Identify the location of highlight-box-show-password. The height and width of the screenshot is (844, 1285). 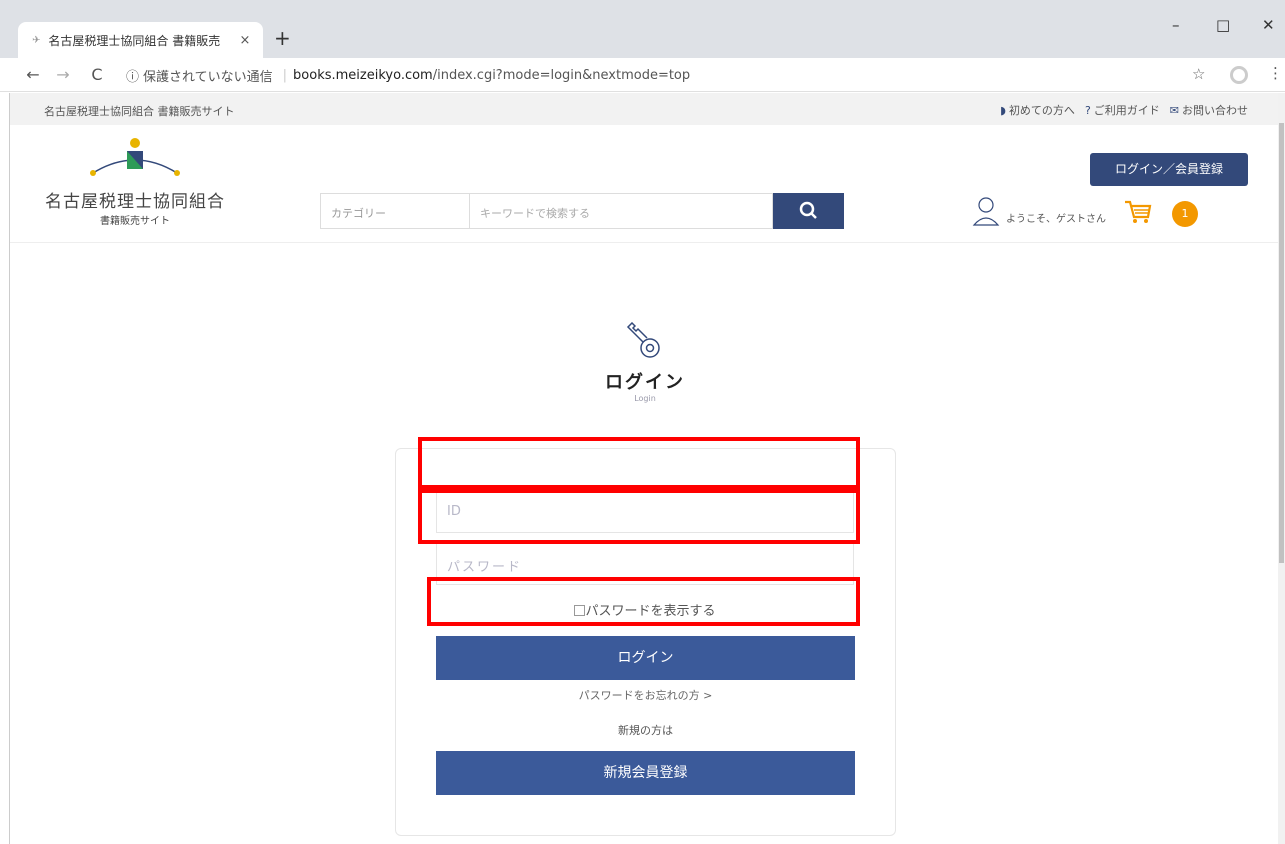
(643, 601).